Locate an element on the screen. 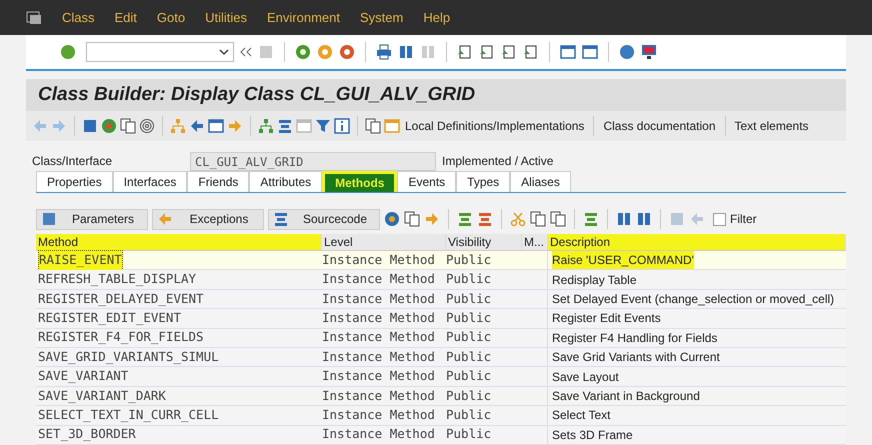 The width and height of the screenshot is (872, 445). table-cell-text: Register Edit Events is located at coordinates (606, 319).